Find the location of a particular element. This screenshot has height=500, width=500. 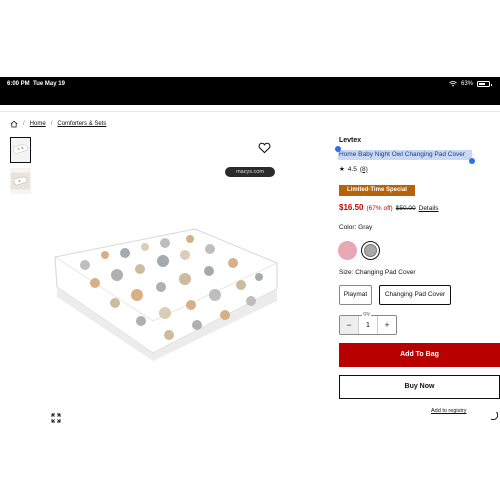

sale-price: $16.50 is located at coordinates (351, 207).